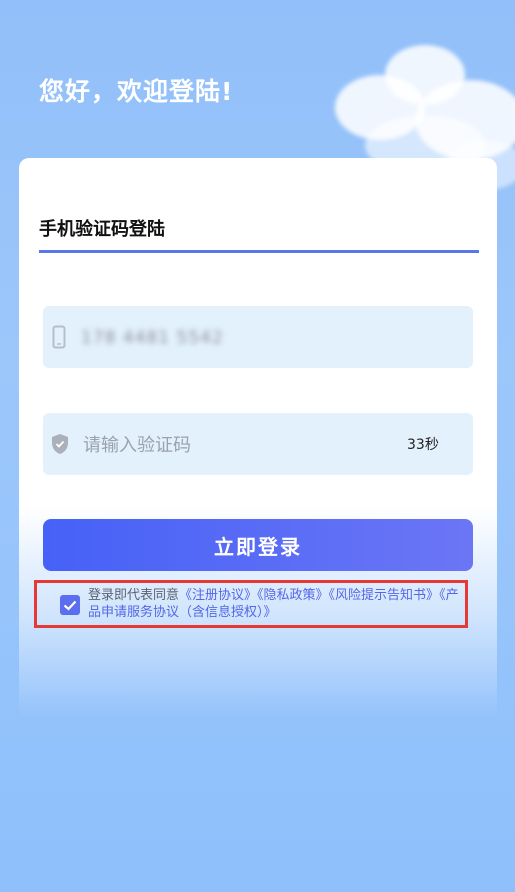 This screenshot has height=892, width=515. What do you see at coordinates (258, 545) in the screenshot?
I see `login-button: 立即登录` at bounding box center [258, 545].